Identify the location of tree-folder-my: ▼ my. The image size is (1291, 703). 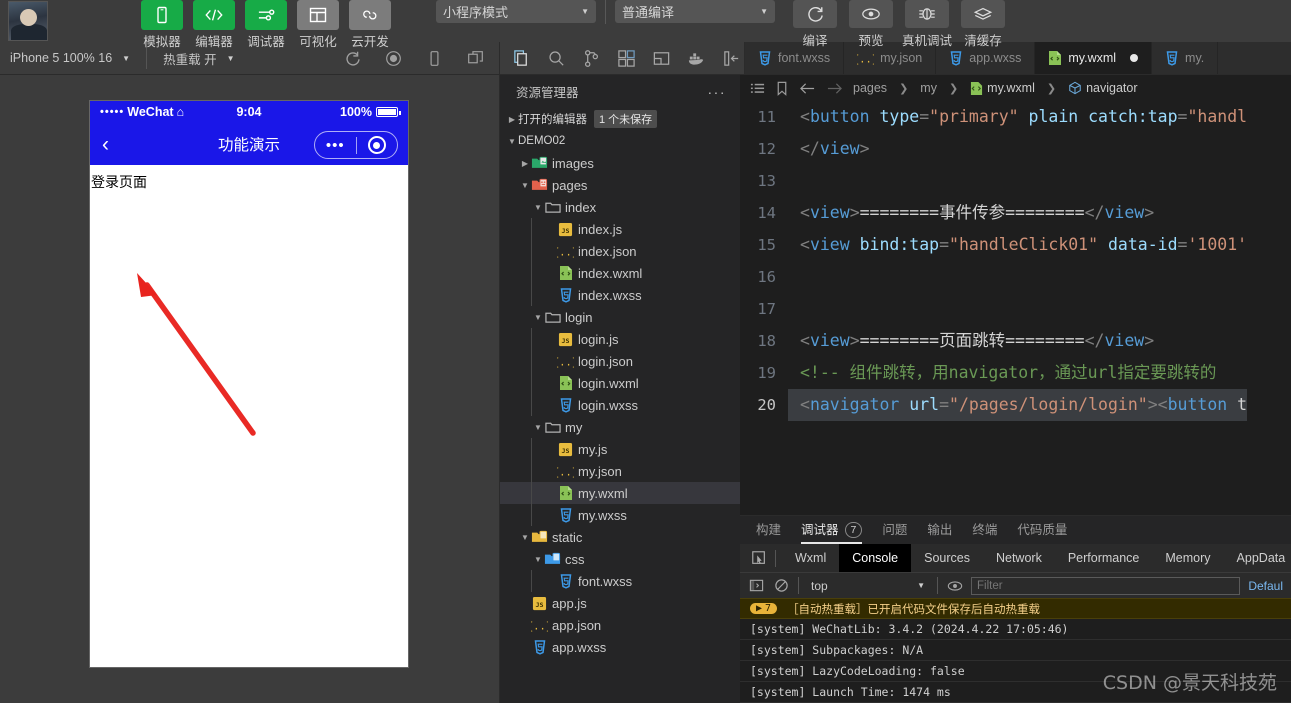
(620, 427).